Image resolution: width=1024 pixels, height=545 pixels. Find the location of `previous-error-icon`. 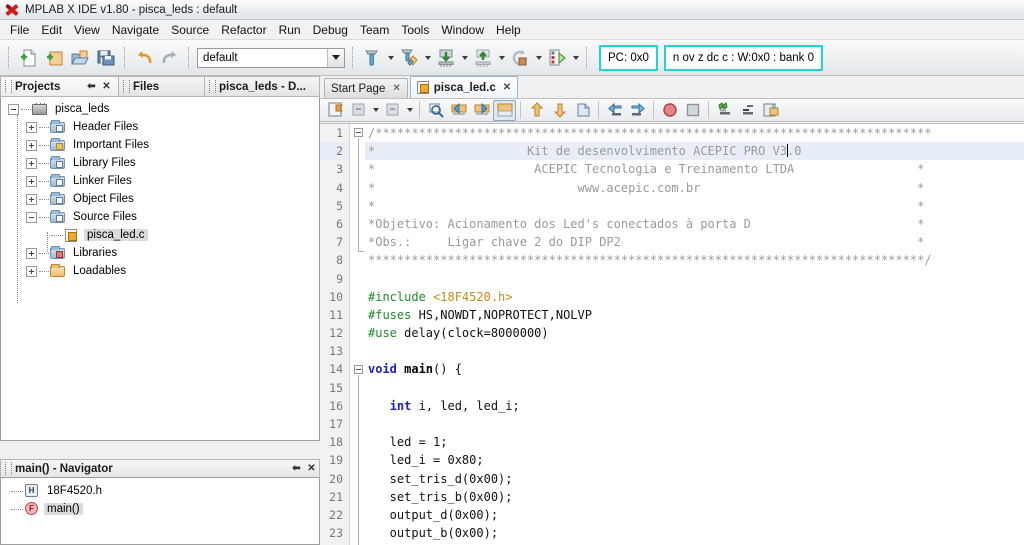

previous-error-icon is located at coordinates (536, 110).